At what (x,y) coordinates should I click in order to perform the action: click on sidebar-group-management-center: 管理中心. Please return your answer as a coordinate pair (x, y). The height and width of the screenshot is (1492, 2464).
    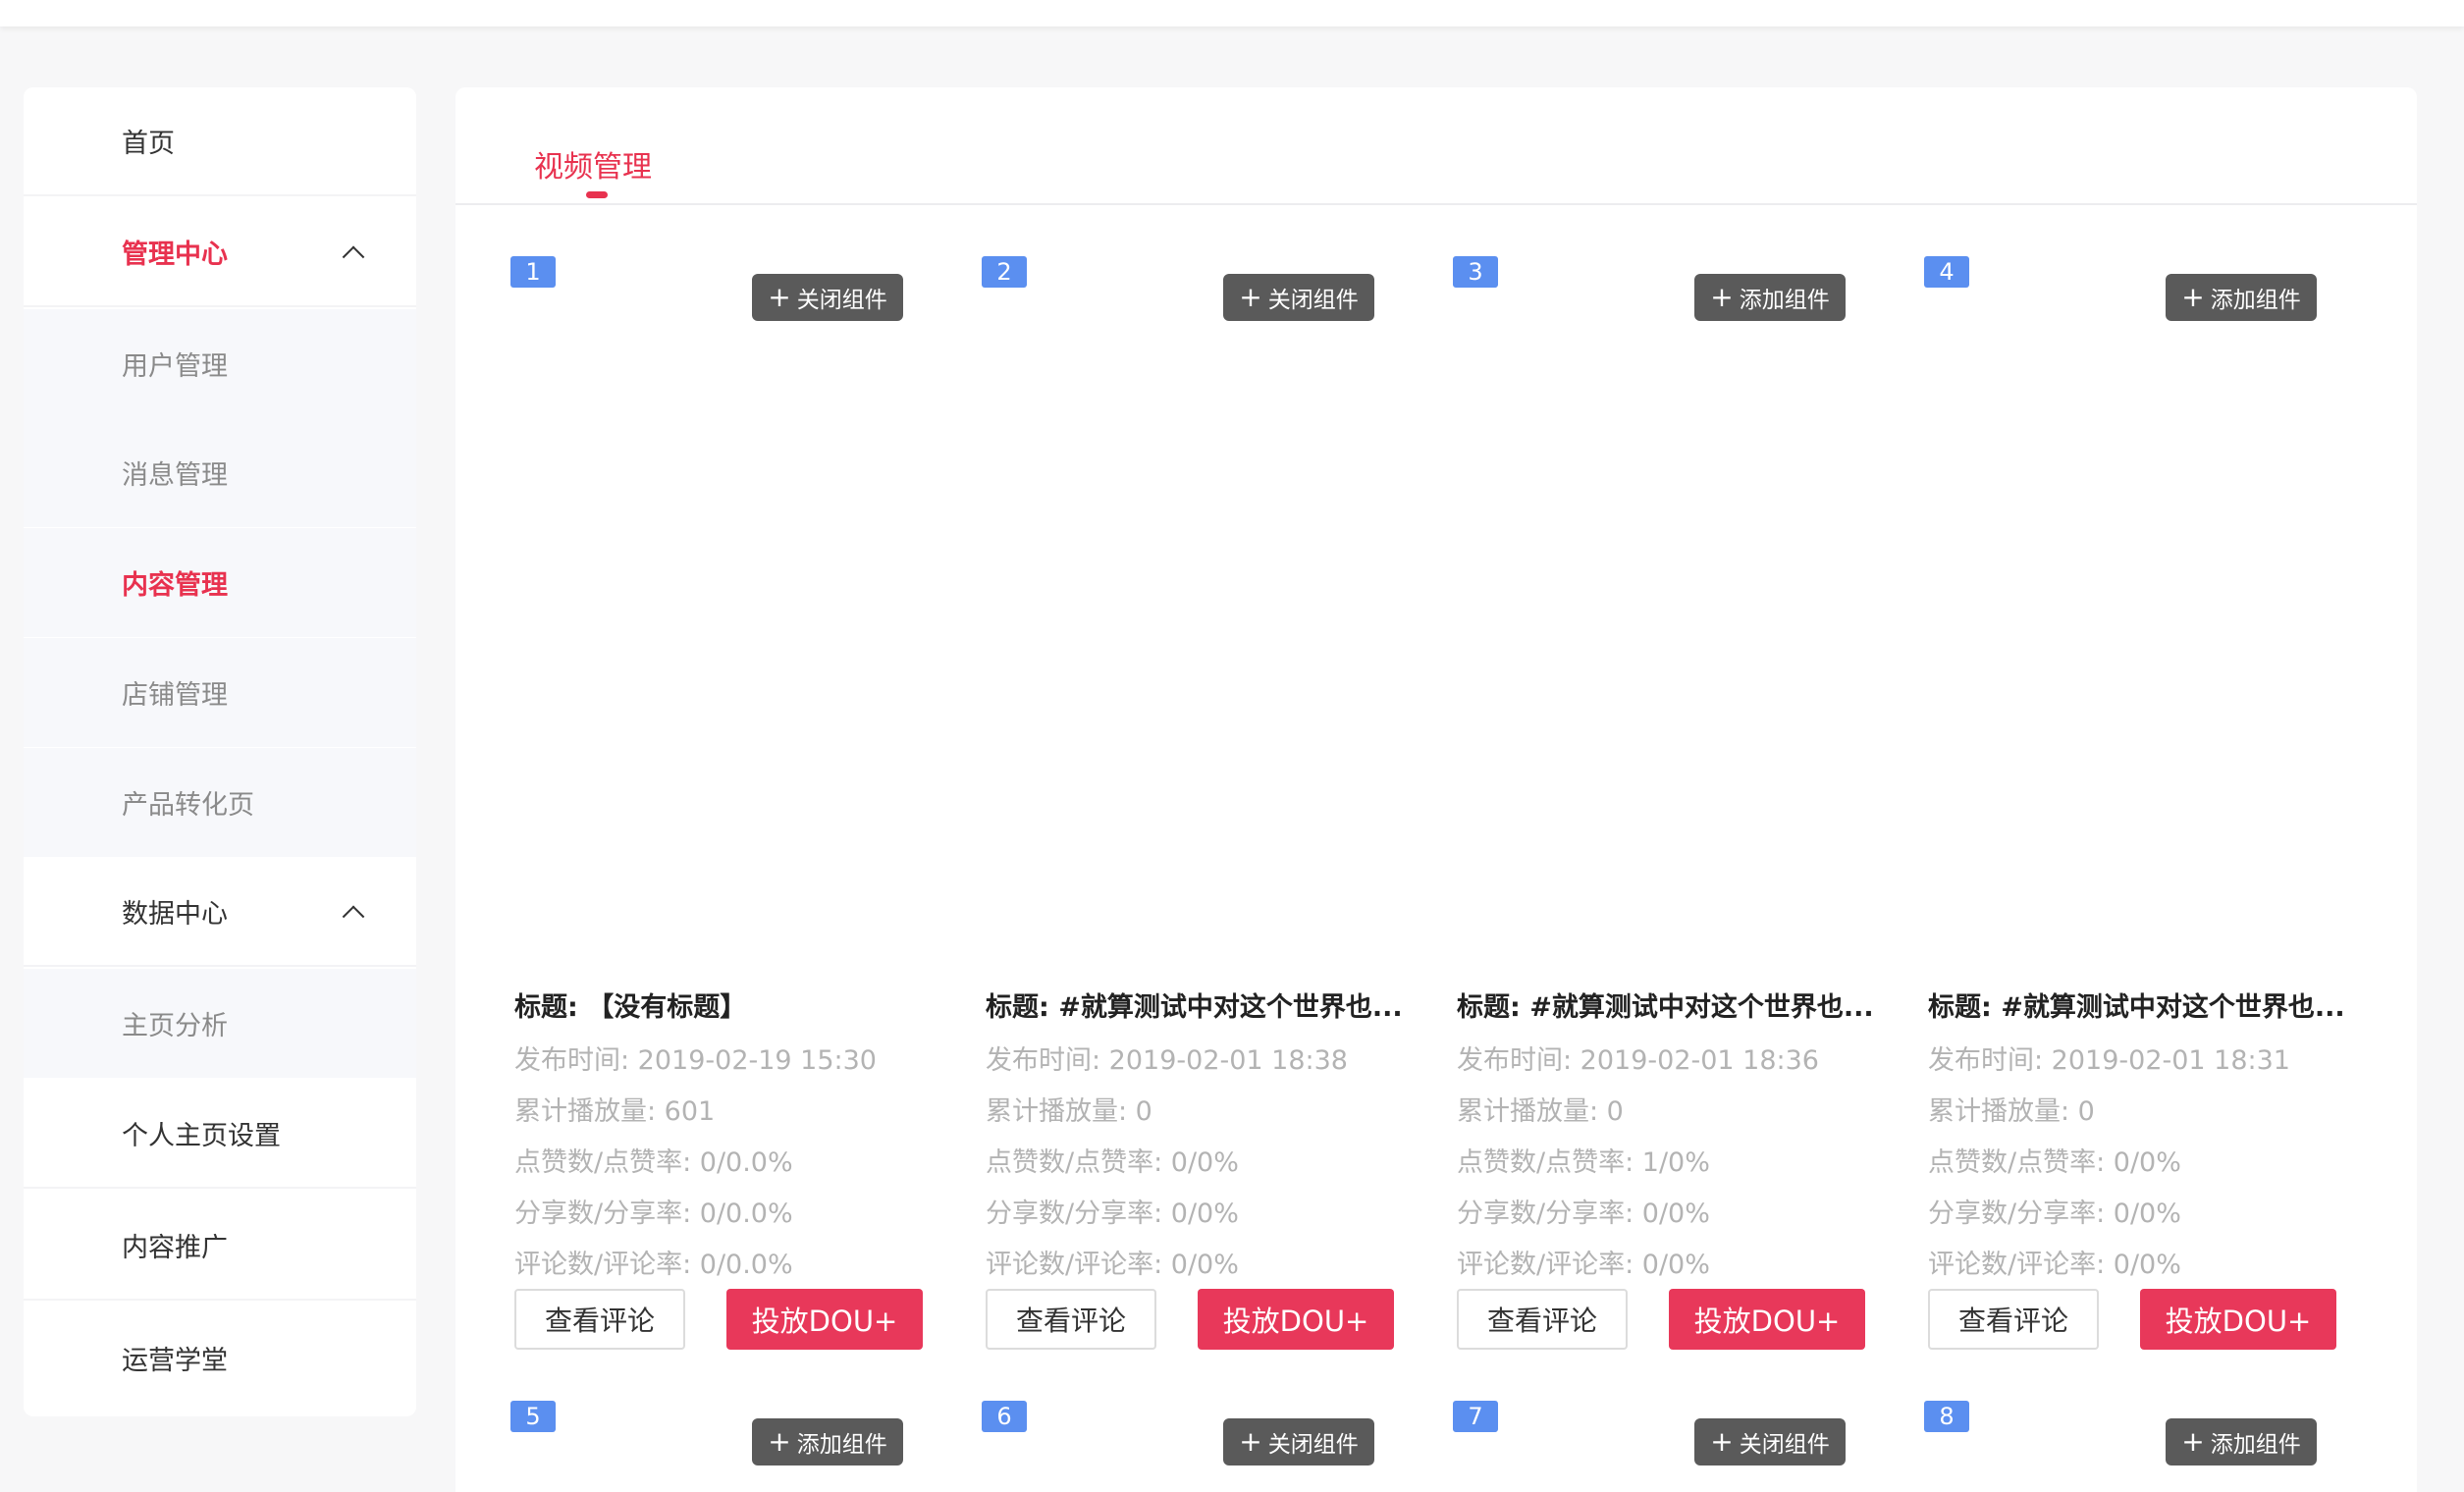
    Looking at the image, I should click on (220, 253).